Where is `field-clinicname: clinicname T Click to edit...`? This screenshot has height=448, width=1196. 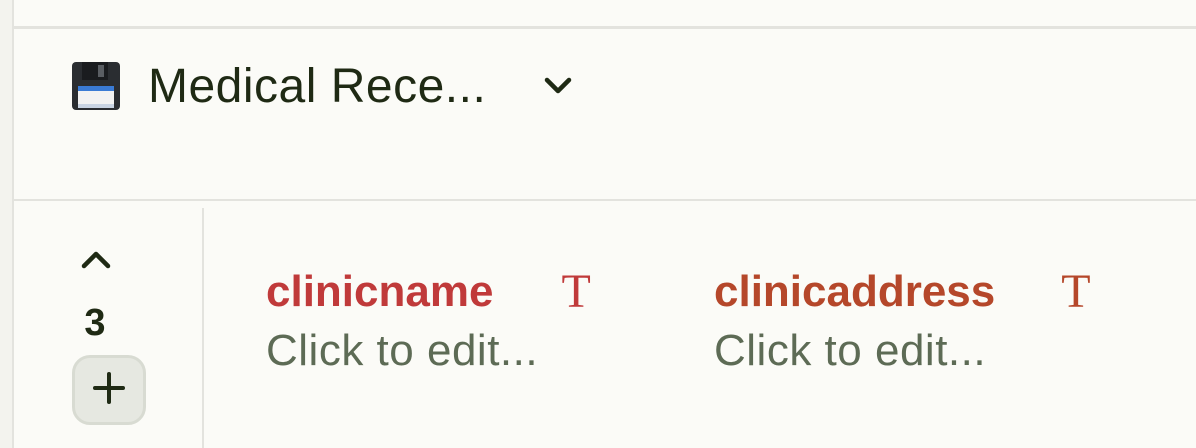 field-clinicname: clinicname T Click to edit... is located at coordinates (428, 327).